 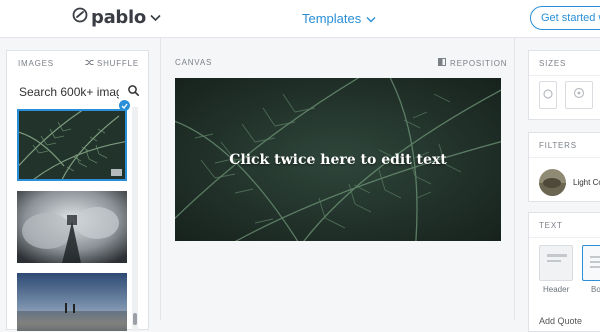 I want to click on image-thumbnail-fern, so click(x=72, y=145).